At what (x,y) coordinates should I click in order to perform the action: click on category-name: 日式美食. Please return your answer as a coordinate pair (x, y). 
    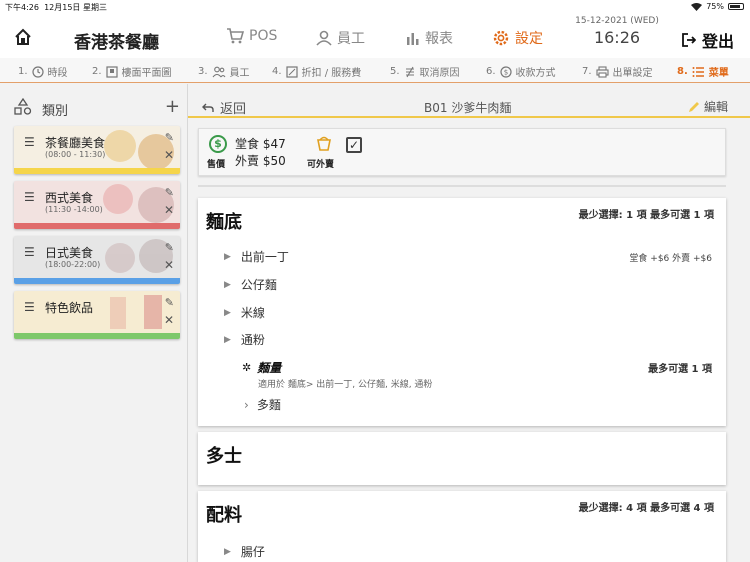
    Looking at the image, I should click on (69, 253).